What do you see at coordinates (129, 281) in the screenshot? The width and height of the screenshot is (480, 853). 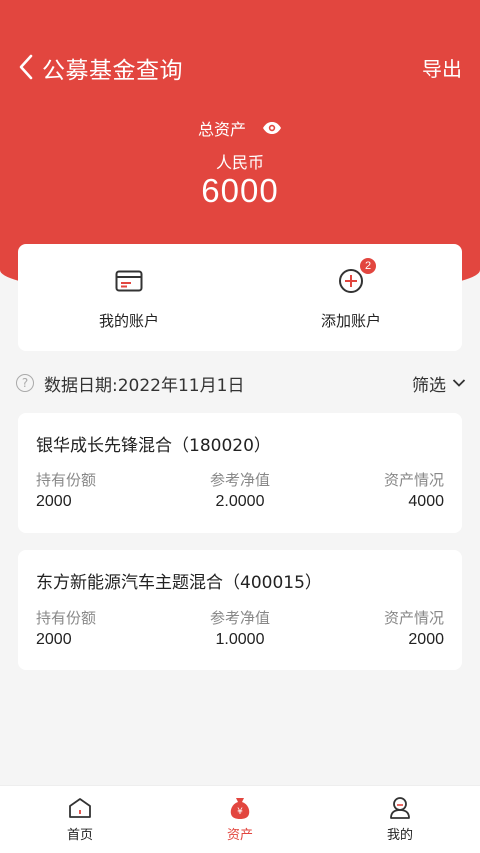 I see `card-icon` at bounding box center [129, 281].